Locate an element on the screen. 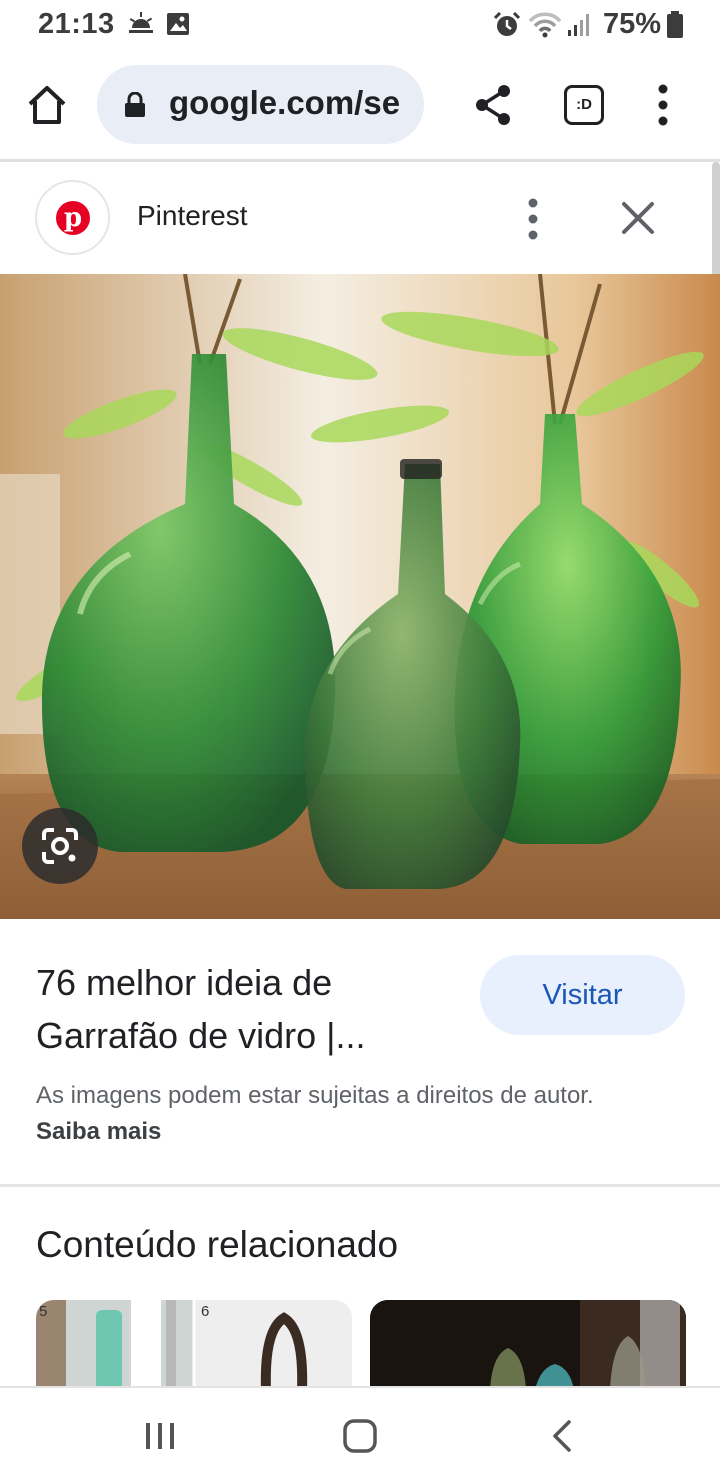 The image size is (720, 1480). address-bar: google.com/se is located at coordinates (260, 104).